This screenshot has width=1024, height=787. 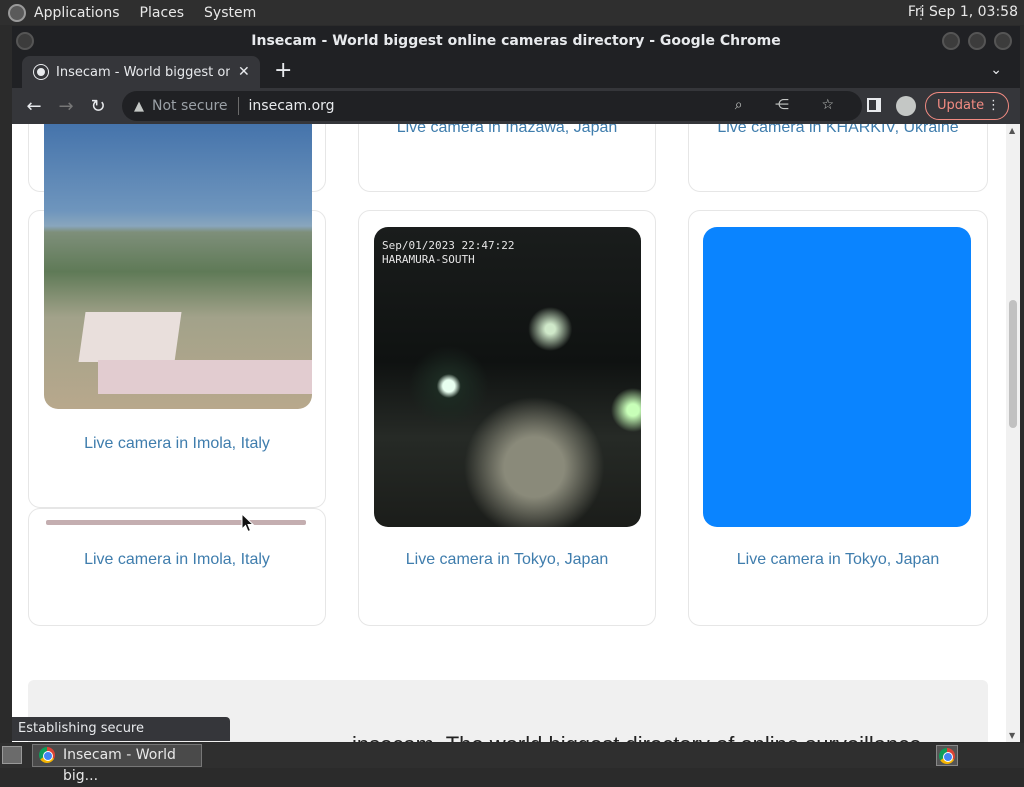 I want to click on kebab-menu-icon: ⋮, so click(x=993, y=106).